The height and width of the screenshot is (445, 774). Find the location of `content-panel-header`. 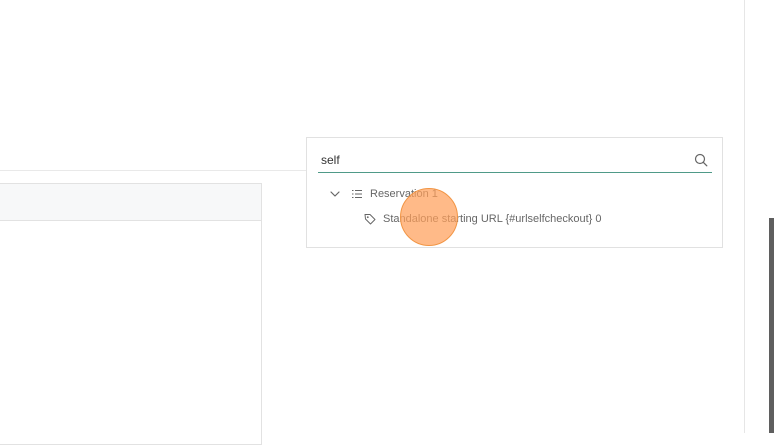

content-panel-header is located at coordinates (130, 202).